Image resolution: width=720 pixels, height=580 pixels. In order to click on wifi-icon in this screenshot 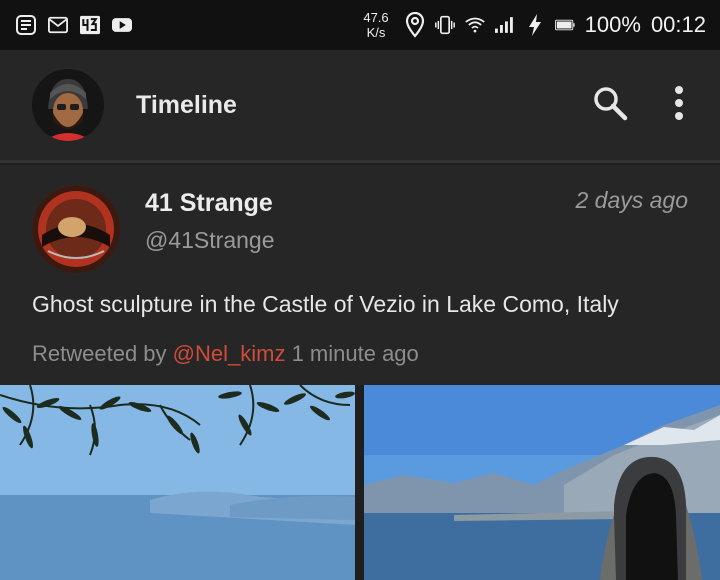, I will do `click(474, 25)`.